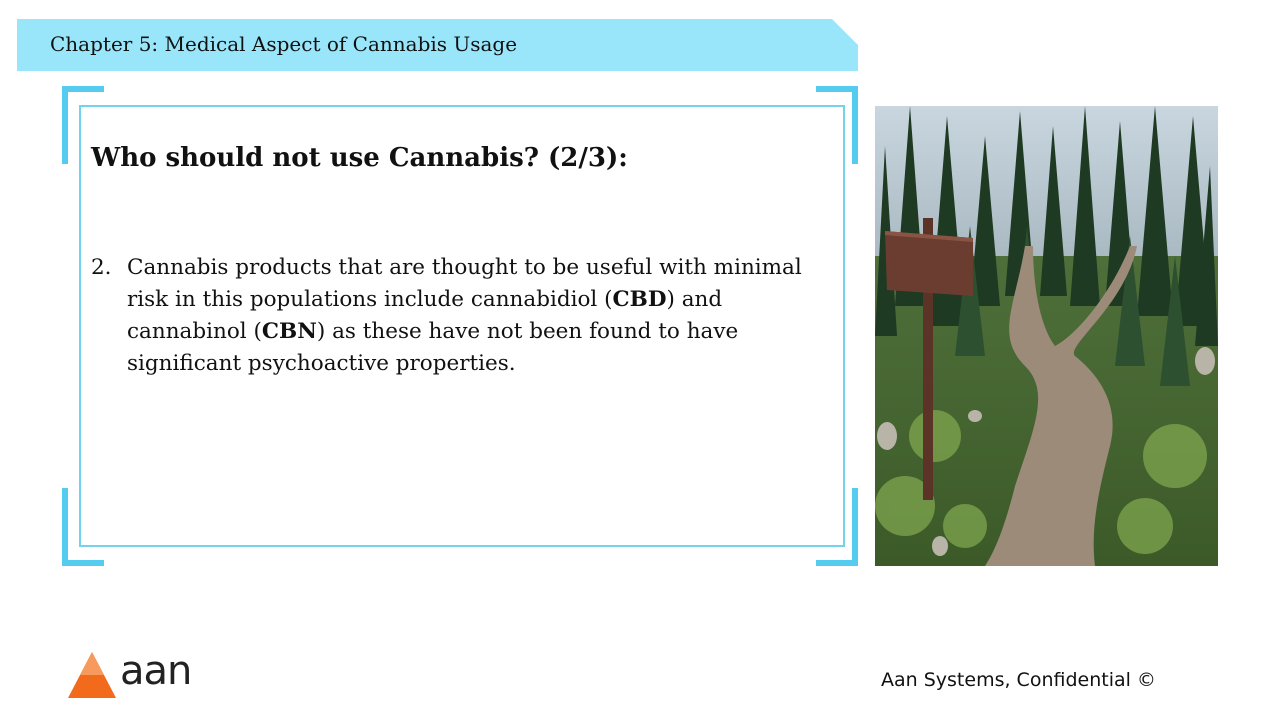 The height and width of the screenshot is (720, 1280). I want to click on logo-text: aan, so click(156, 671).